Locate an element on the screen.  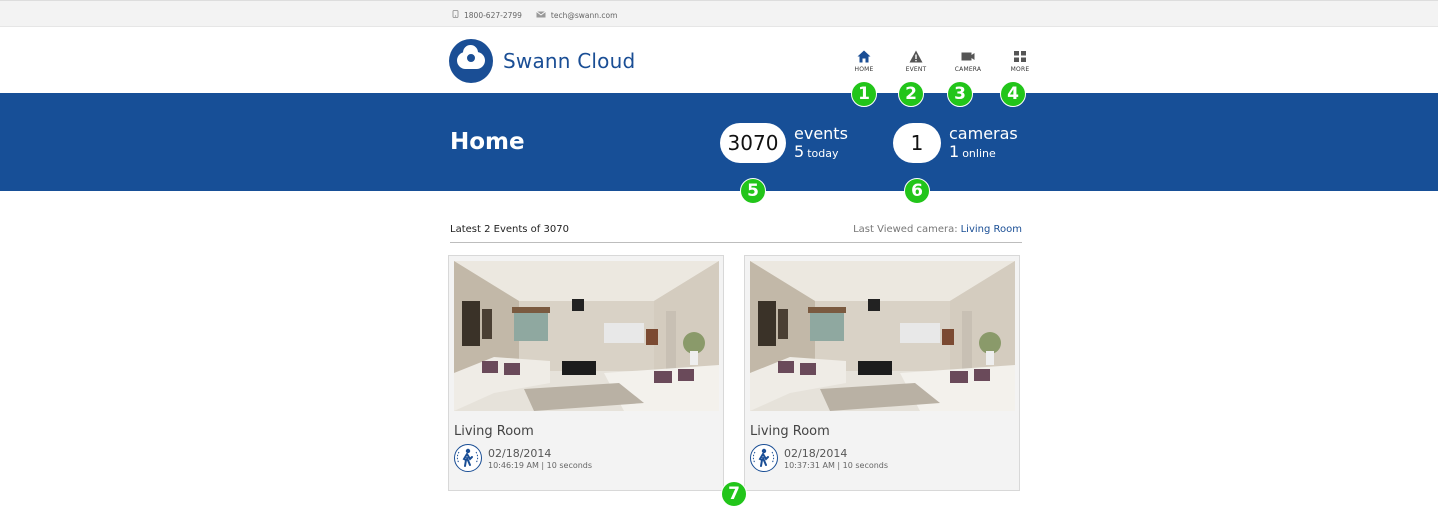
events-count-pill: 3070 is located at coordinates (753, 143).